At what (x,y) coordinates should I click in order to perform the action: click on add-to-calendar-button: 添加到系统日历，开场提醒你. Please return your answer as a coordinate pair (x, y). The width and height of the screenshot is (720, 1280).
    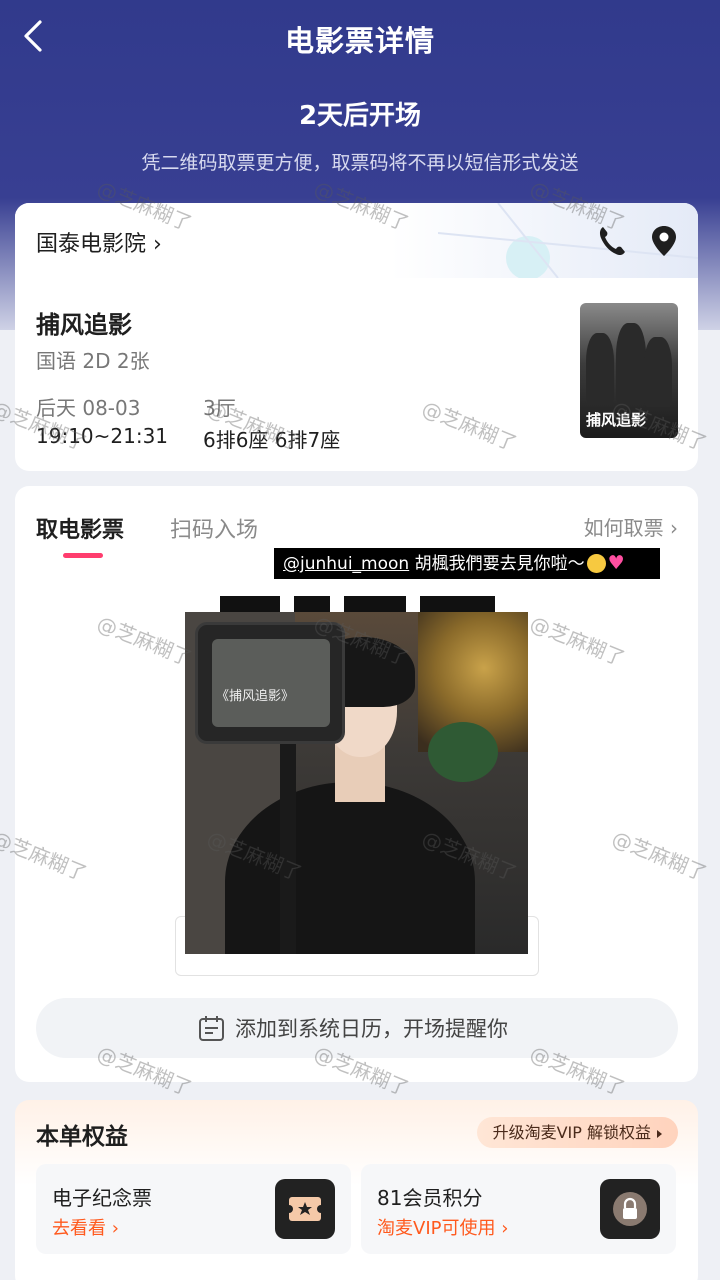
    Looking at the image, I should click on (357, 1028).